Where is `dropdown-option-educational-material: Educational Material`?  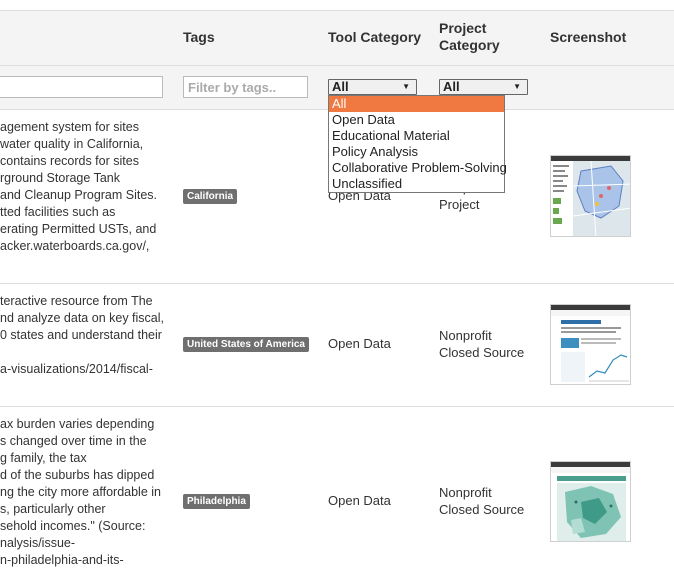
dropdown-option-educational-material: Educational Material is located at coordinates (416, 136).